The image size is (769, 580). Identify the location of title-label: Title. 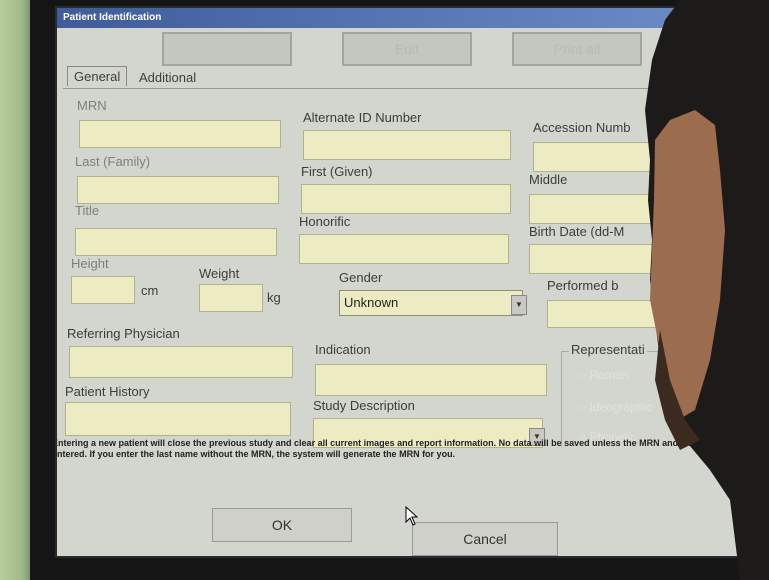
(87, 210).